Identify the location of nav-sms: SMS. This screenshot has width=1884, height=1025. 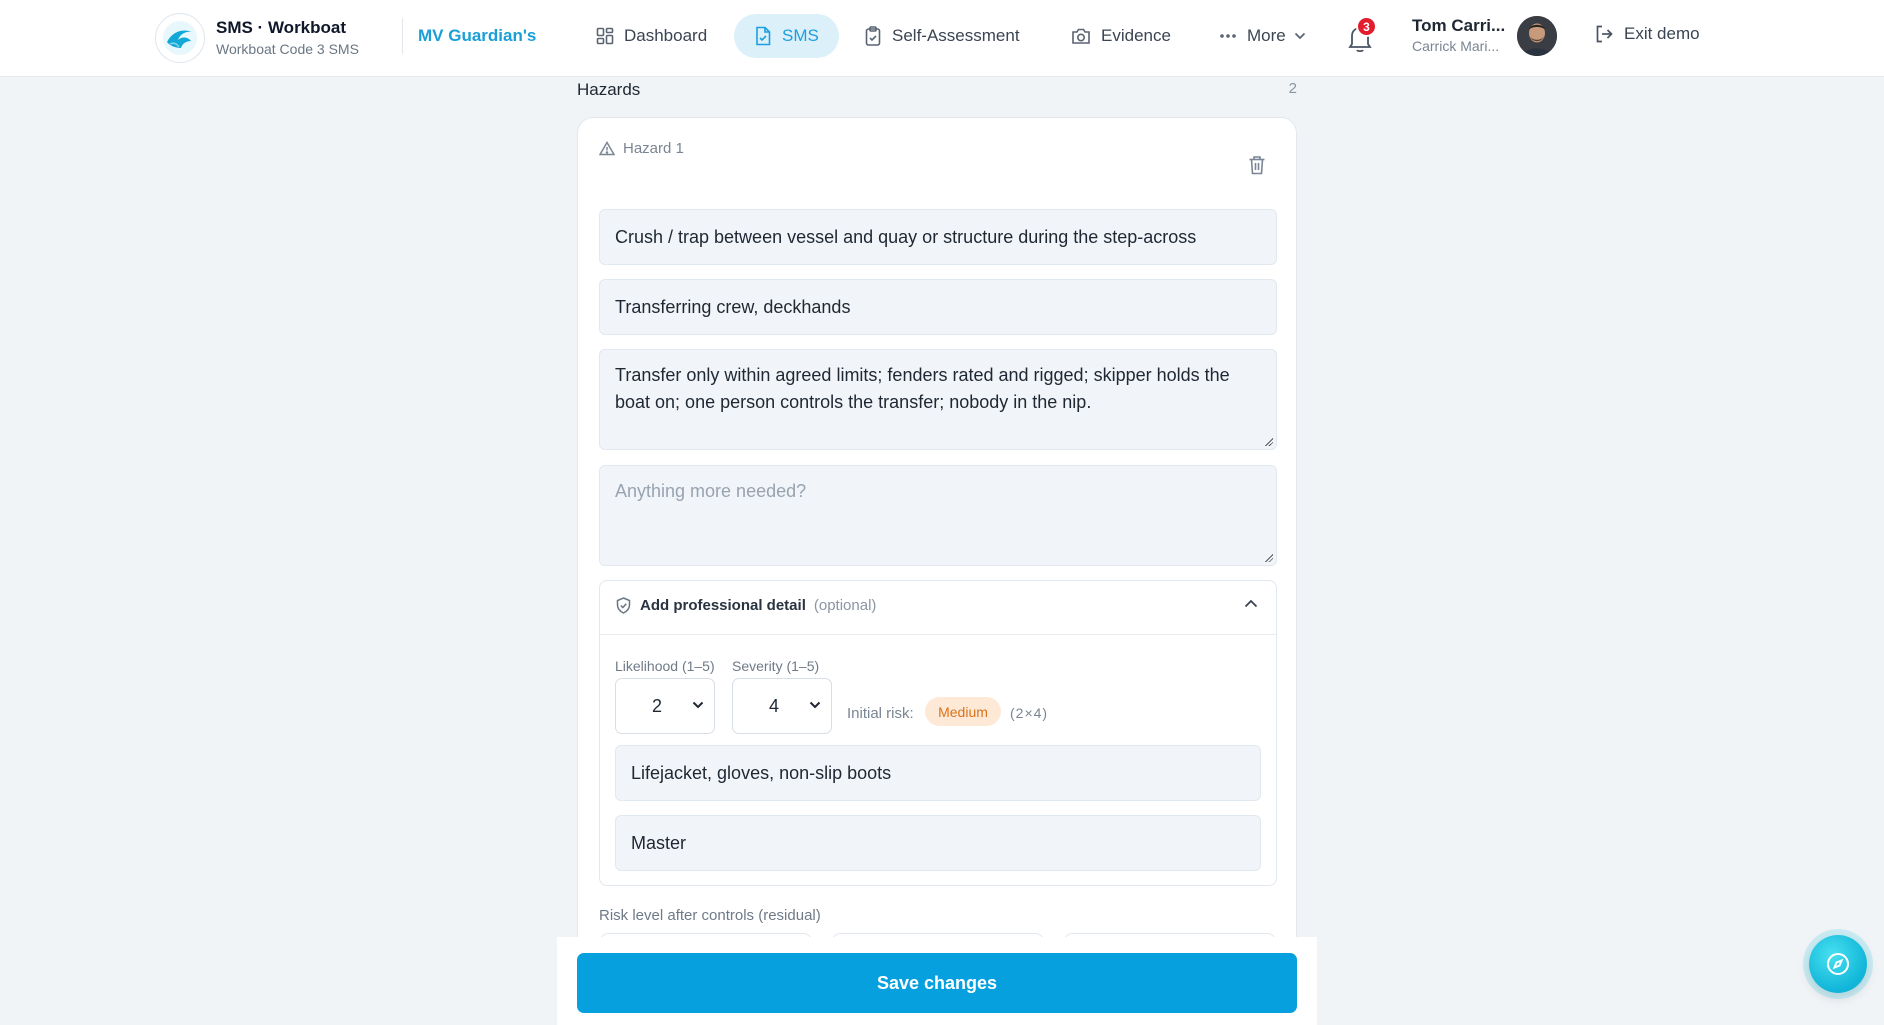
(786, 36).